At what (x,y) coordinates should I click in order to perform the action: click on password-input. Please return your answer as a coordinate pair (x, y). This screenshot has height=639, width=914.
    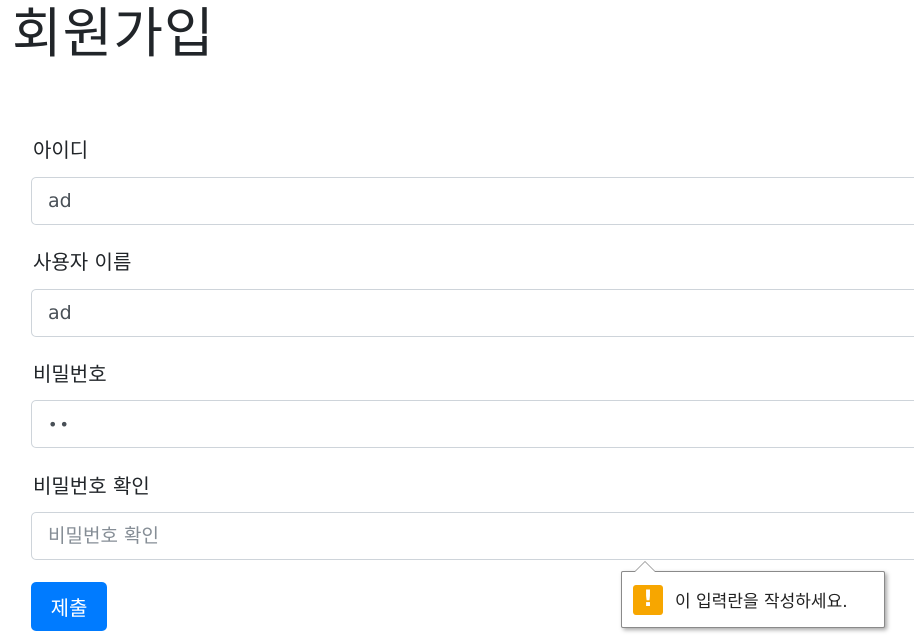
    Looking at the image, I should click on (472, 424).